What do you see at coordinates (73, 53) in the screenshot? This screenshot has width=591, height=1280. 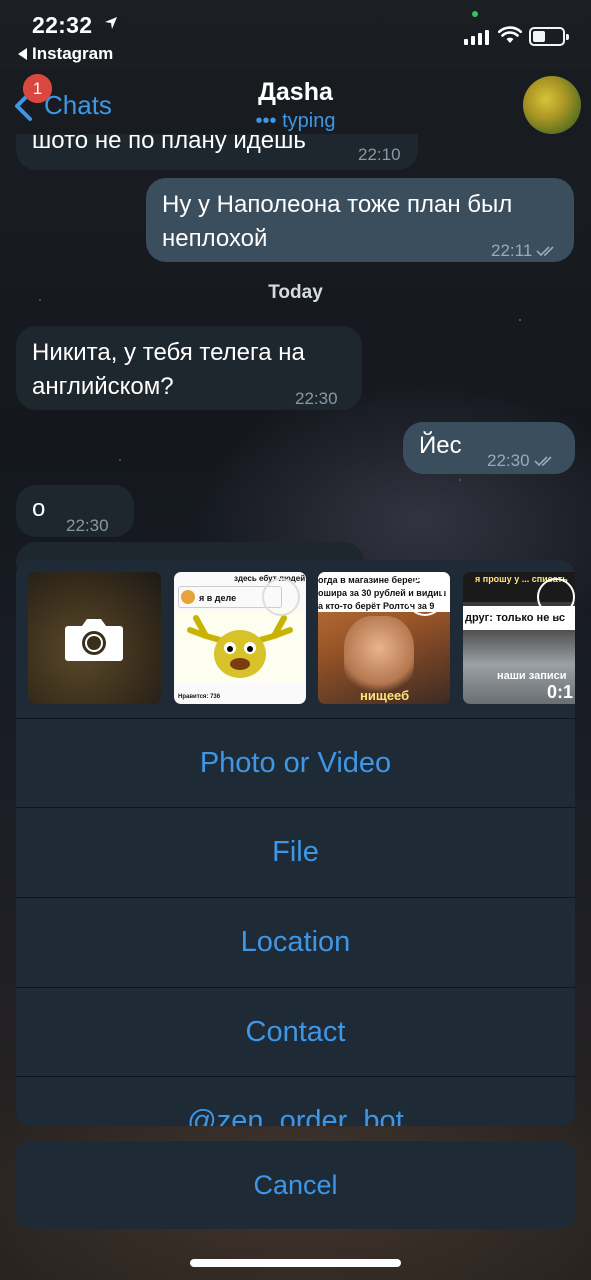 I see `back-app-label: Instagram` at bounding box center [73, 53].